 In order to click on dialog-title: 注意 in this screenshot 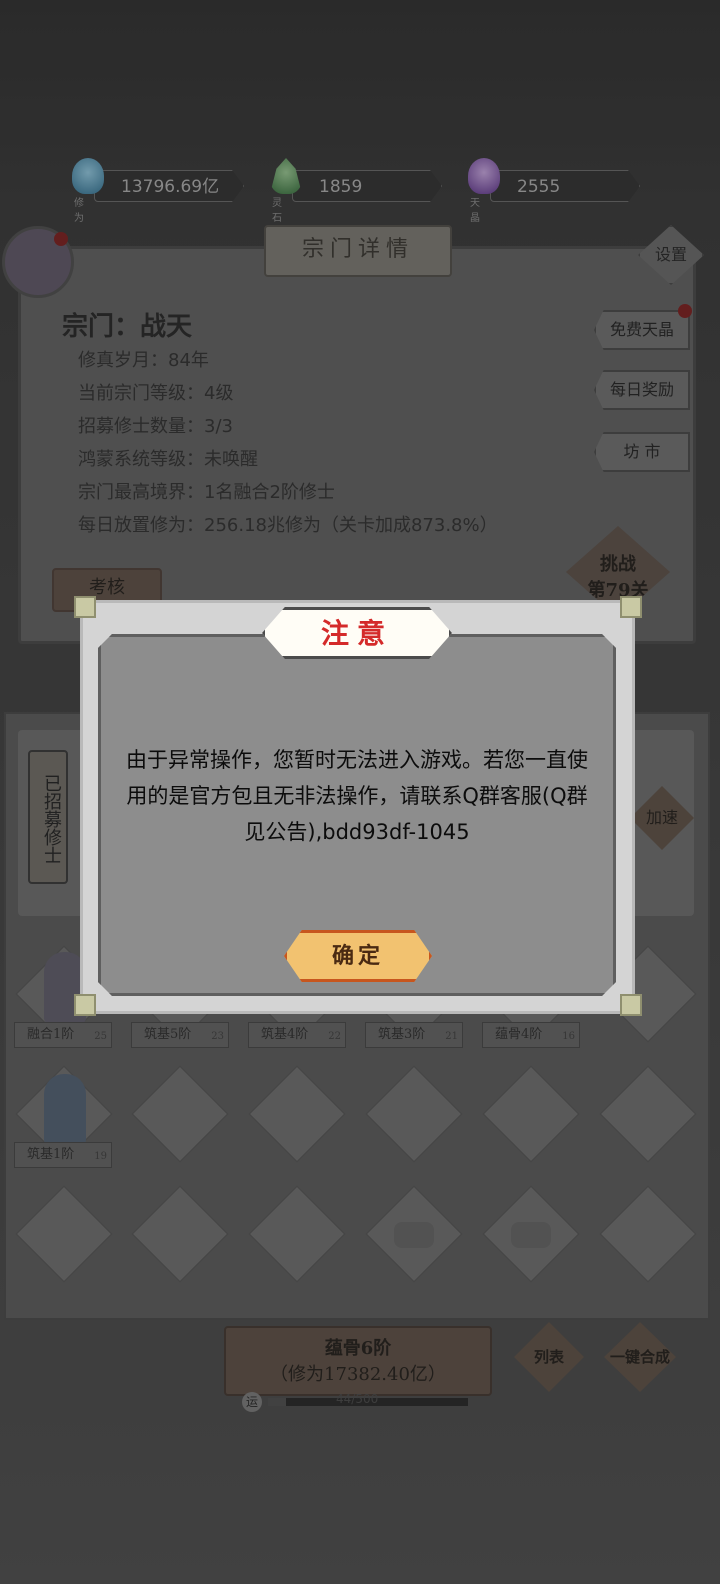, I will do `click(357, 633)`.